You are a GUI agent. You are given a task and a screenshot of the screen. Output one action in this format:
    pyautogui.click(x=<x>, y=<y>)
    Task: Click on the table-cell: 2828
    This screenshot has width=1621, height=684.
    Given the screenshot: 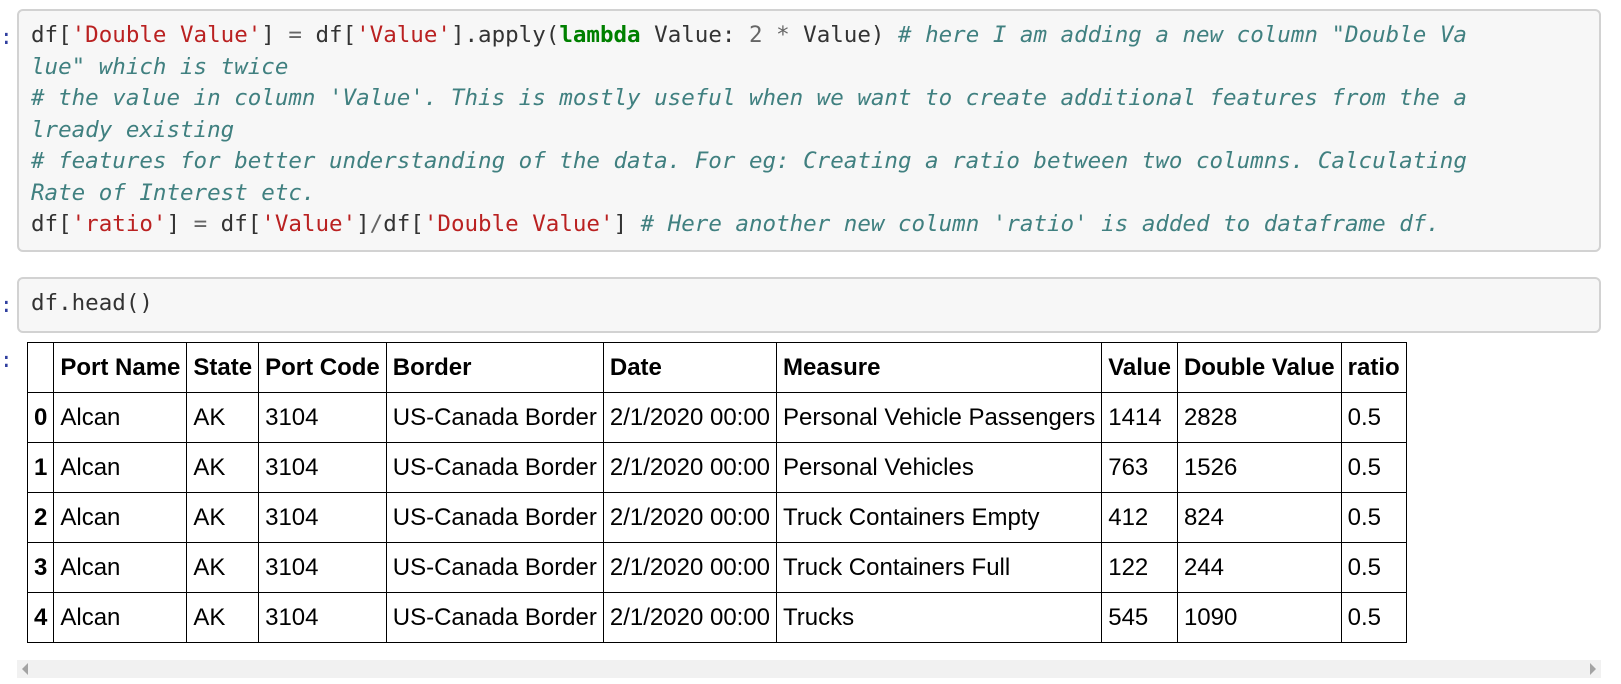 What is the action you would take?
    pyautogui.click(x=1259, y=417)
    